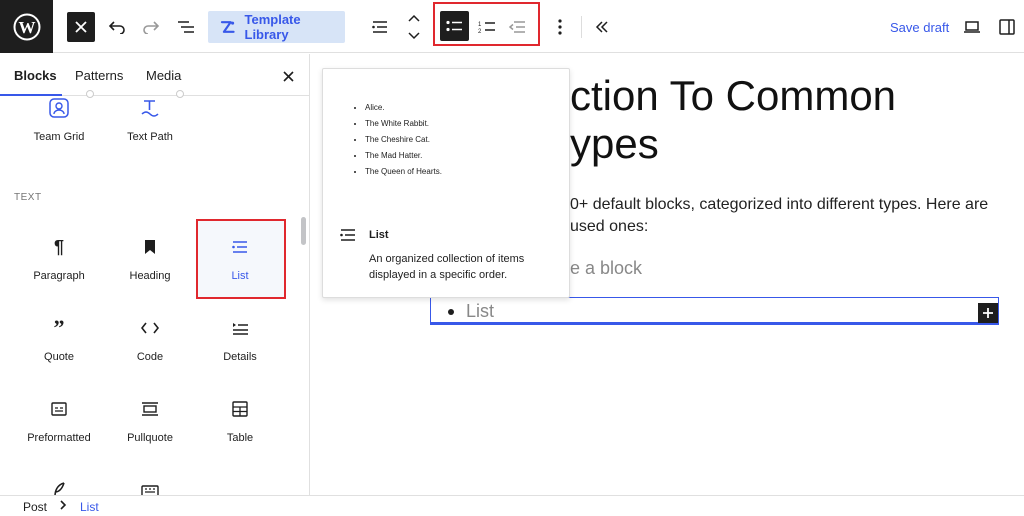  What do you see at coordinates (151, 27) in the screenshot?
I see `redo-button` at bounding box center [151, 27].